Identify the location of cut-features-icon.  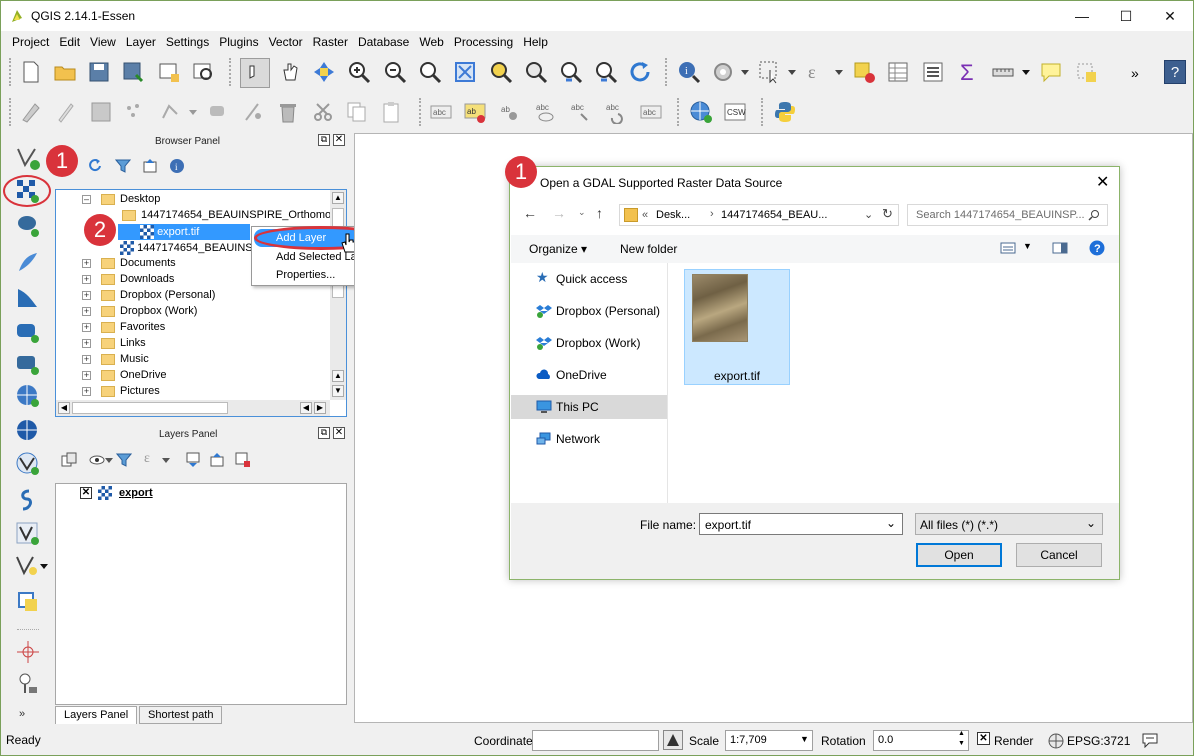
(323, 112).